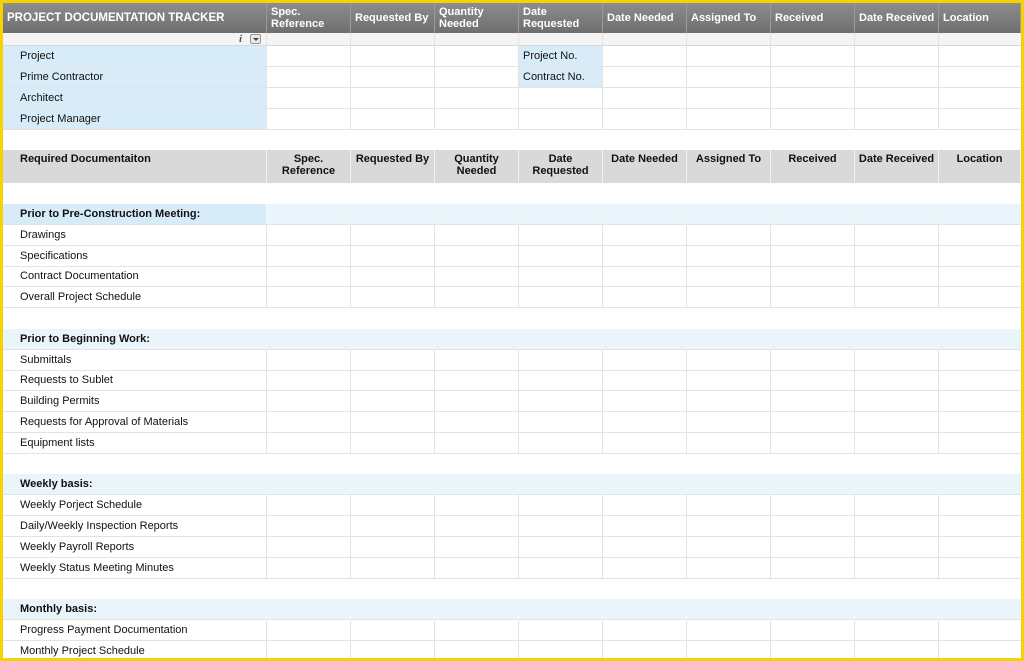  Describe the element at coordinates (393, 18) in the screenshot. I see `header-requested-by: Requested By` at that location.